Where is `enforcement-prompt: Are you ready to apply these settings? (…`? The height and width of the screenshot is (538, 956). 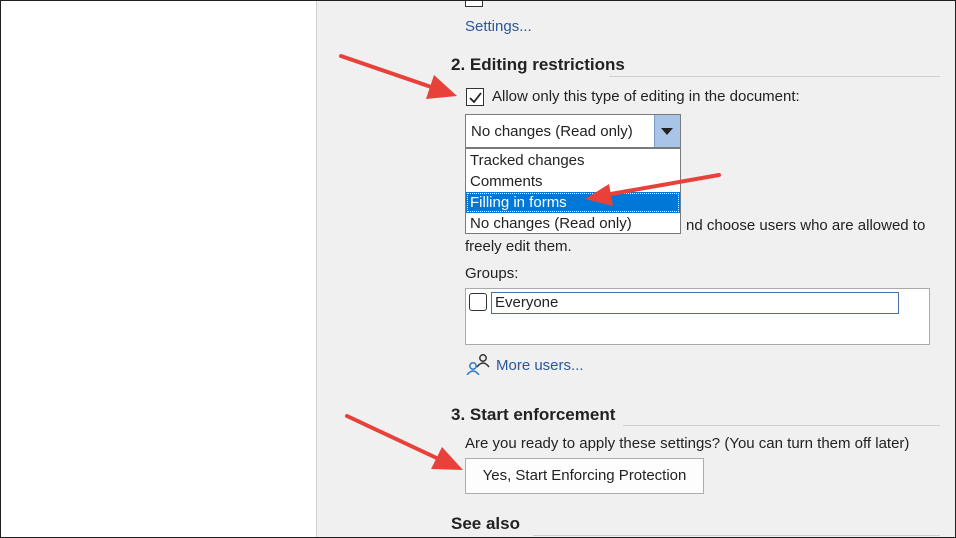
enforcement-prompt: Are you ready to apply these settings? (… is located at coordinates (687, 443).